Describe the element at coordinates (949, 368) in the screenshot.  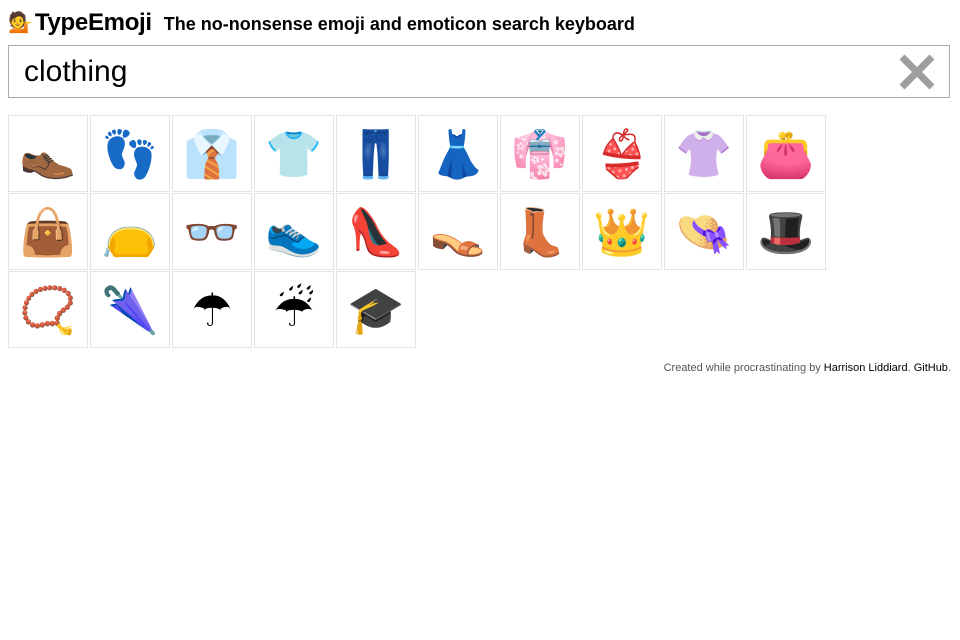
I see `footer-suffix: .` at that location.